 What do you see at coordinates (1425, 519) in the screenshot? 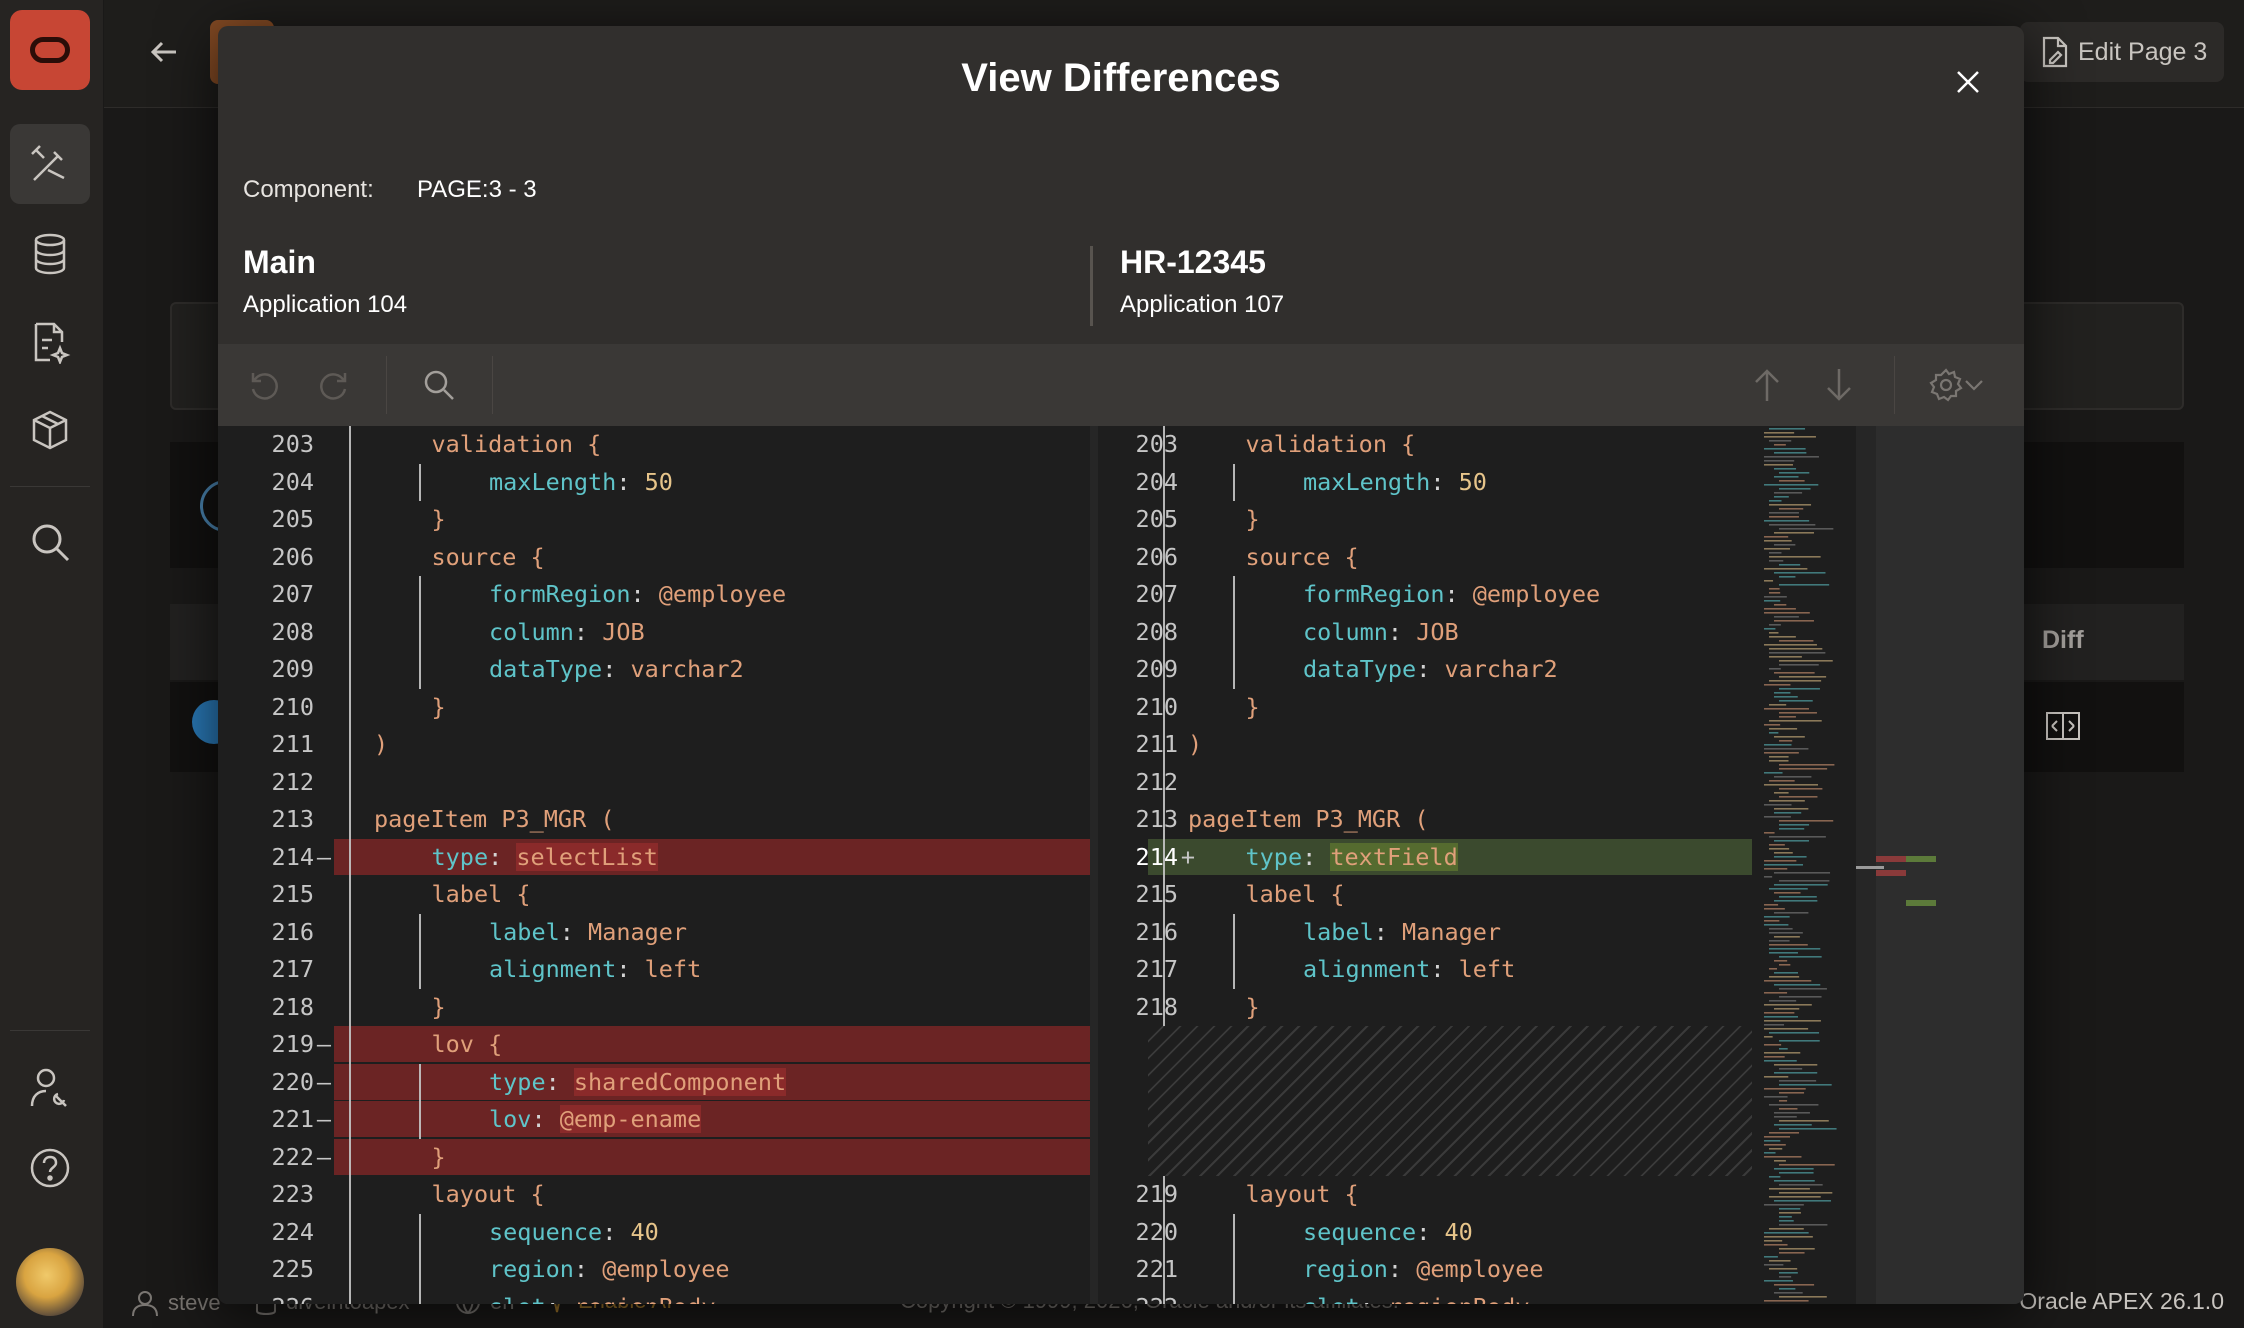
I see `code-line: 205}` at bounding box center [1425, 519].